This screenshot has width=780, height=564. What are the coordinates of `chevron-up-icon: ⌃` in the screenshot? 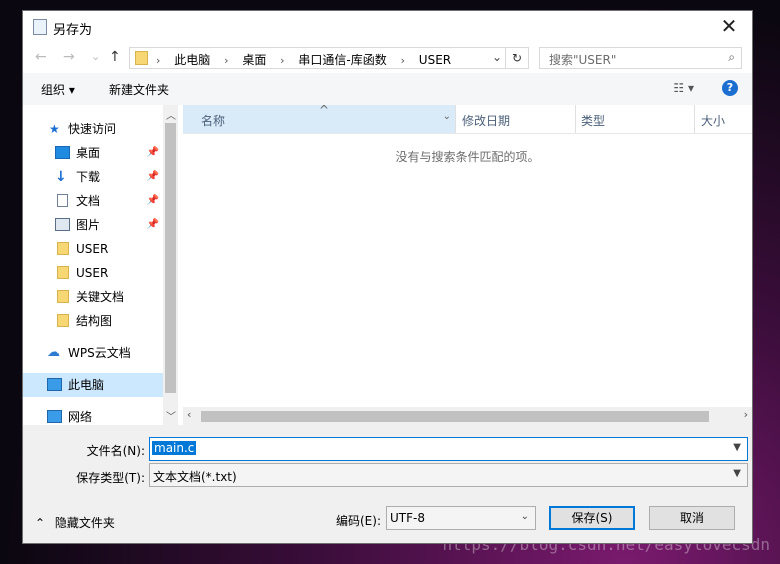 It's located at (40, 523).